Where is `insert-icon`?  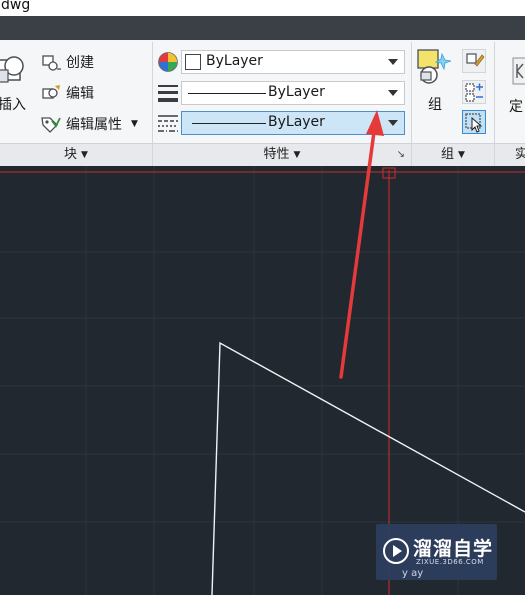
insert-icon is located at coordinates (12, 69).